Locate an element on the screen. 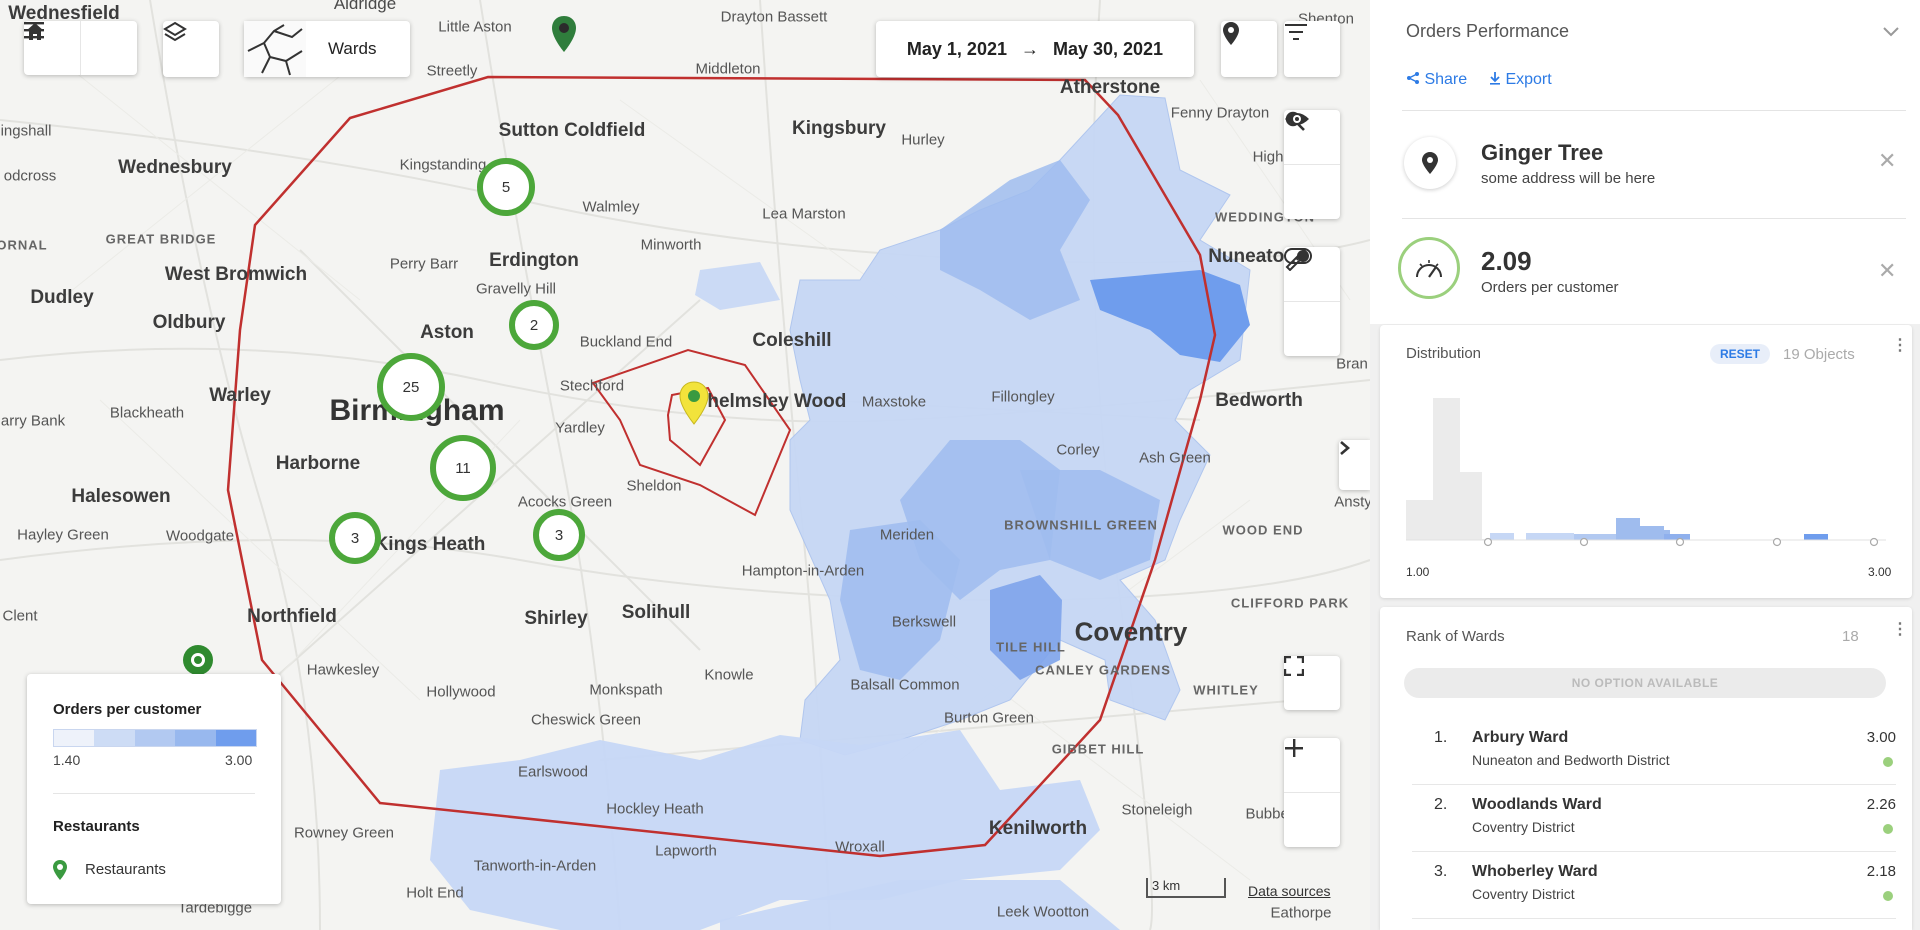 This screenshot has width=1920, height=930. download-icon is located at coordinates (1495, 78).